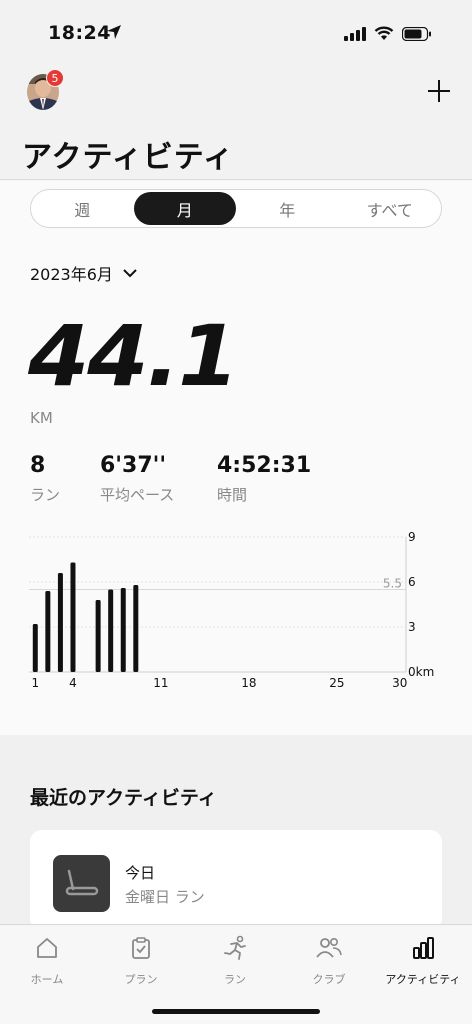 The width and height of the screenshot is (472, 1024). I want to click on tab-bar: ホーム プラン ラン クラブ アクティビティ, so click(236, 974).